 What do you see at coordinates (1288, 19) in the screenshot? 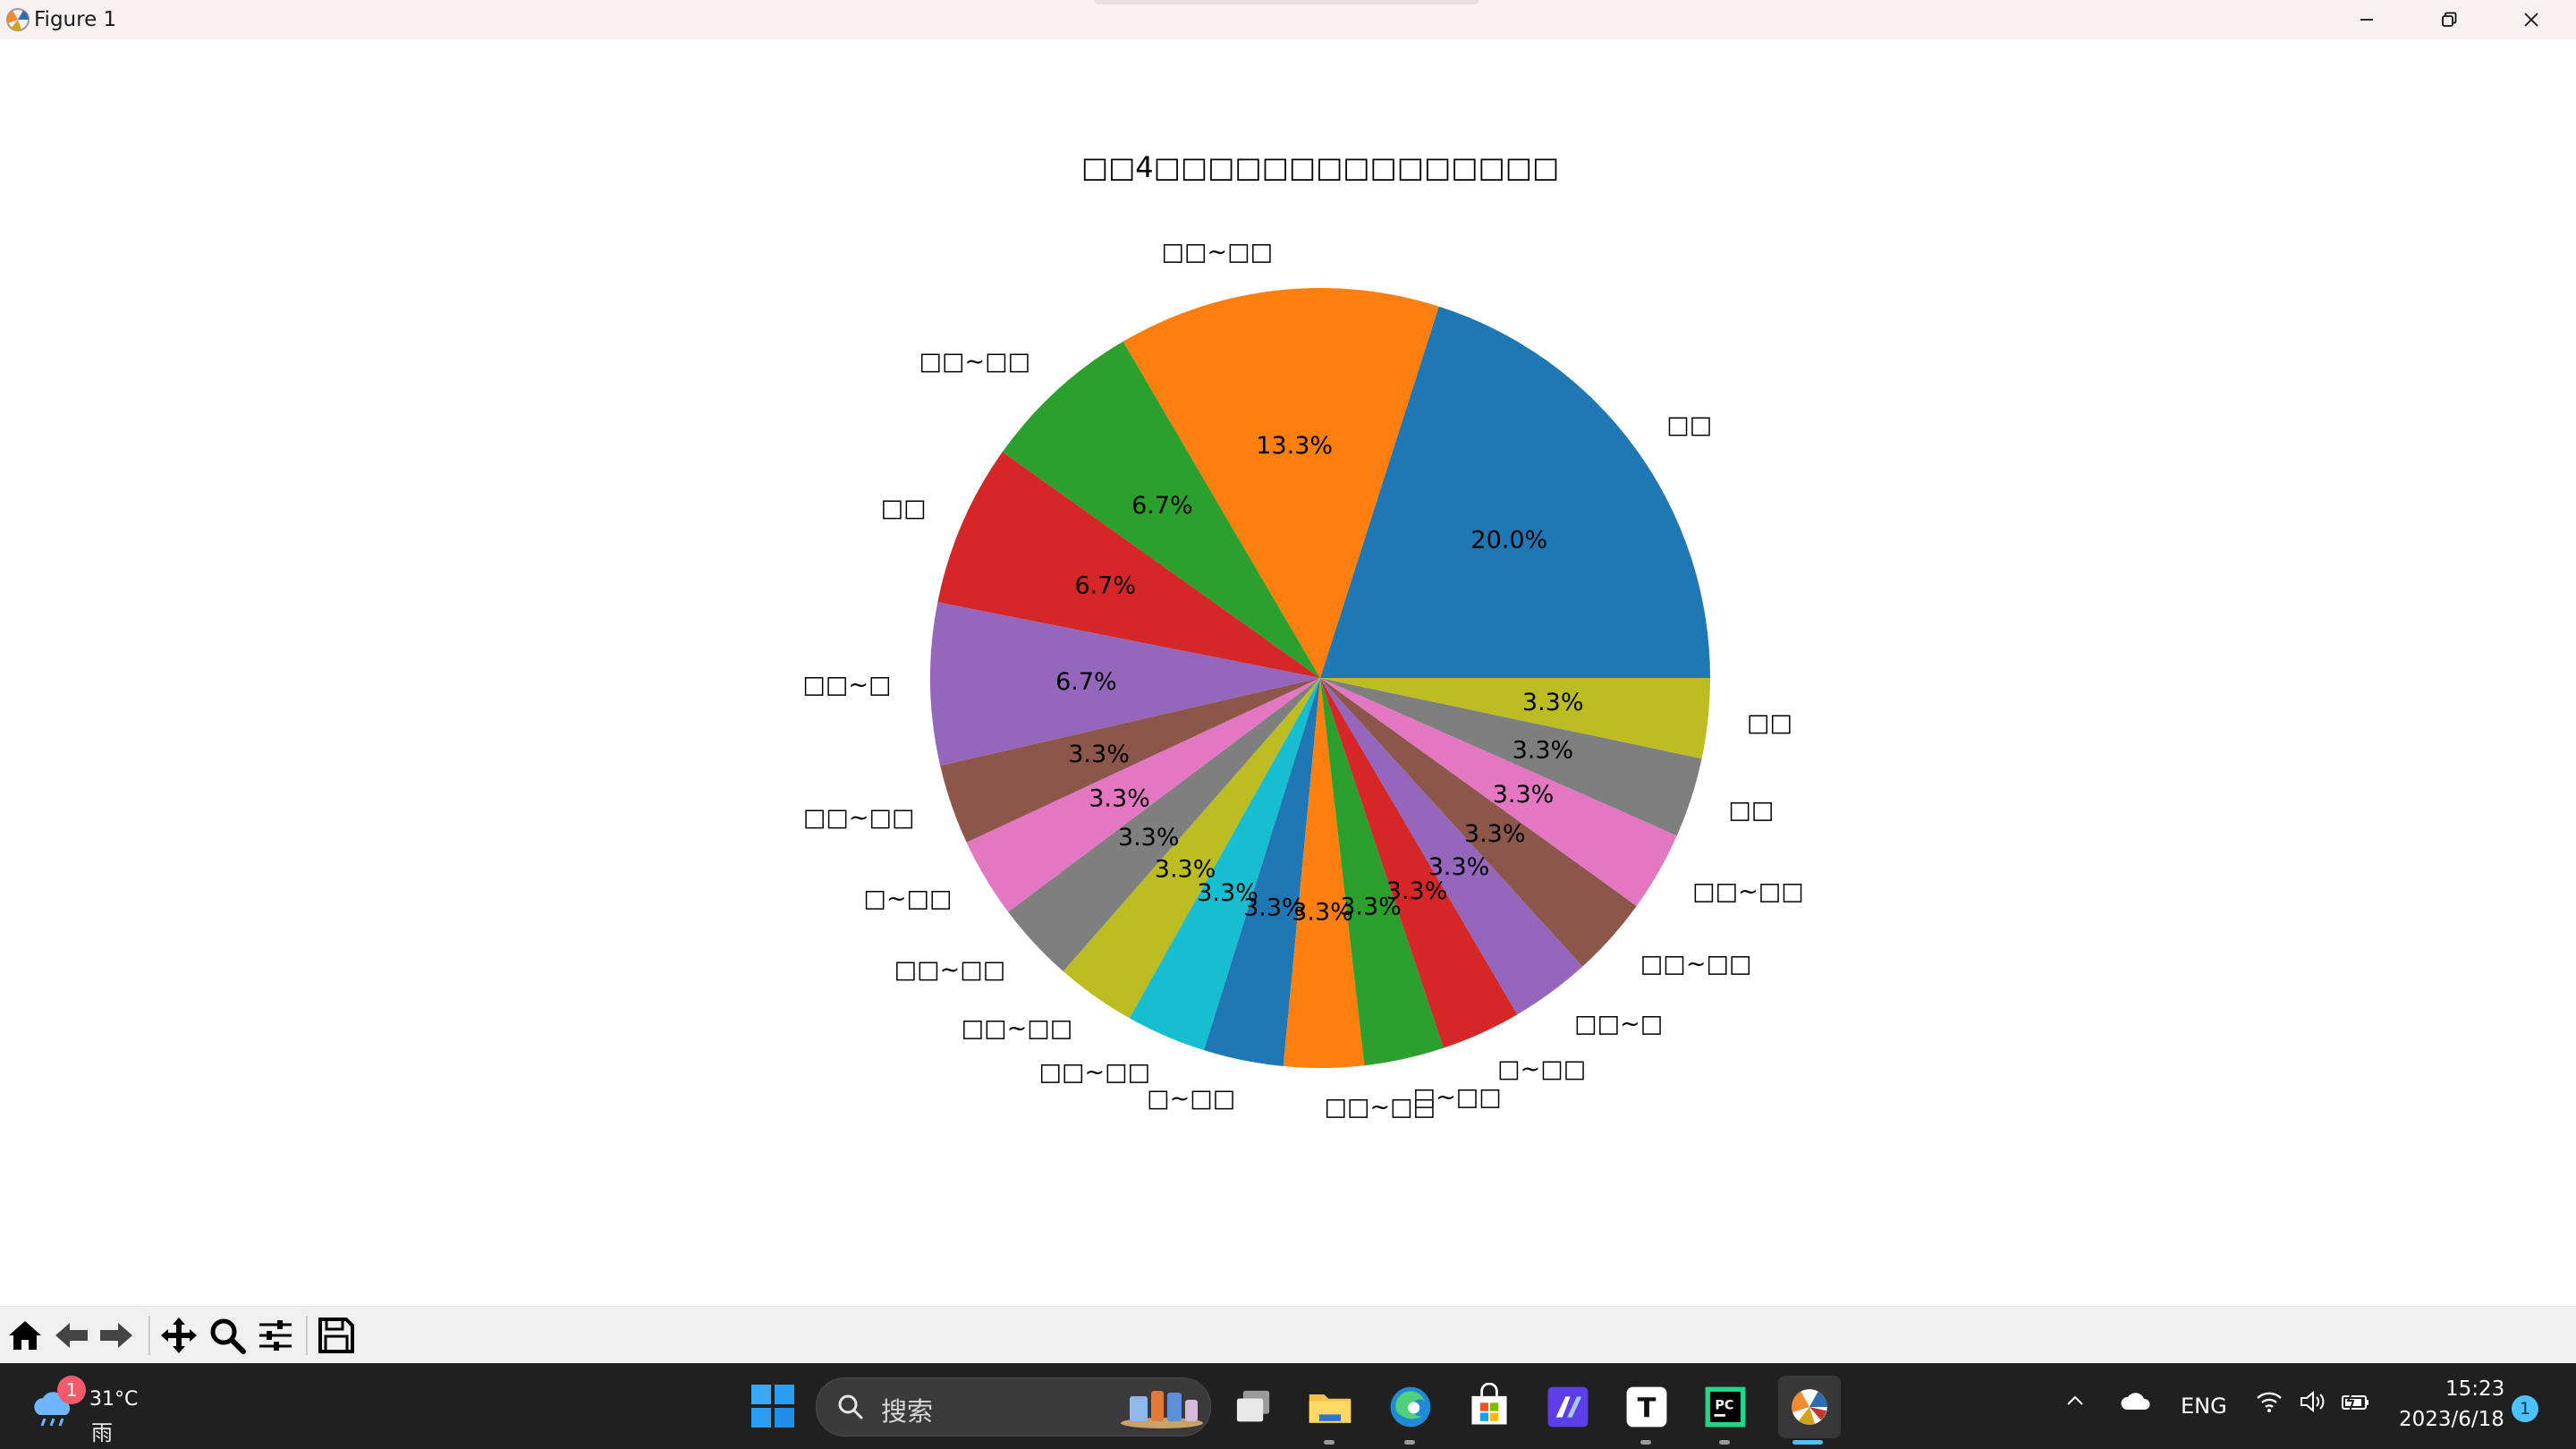
I see `window-title-bar: Figure 1` at bounding box center [1288, 19].